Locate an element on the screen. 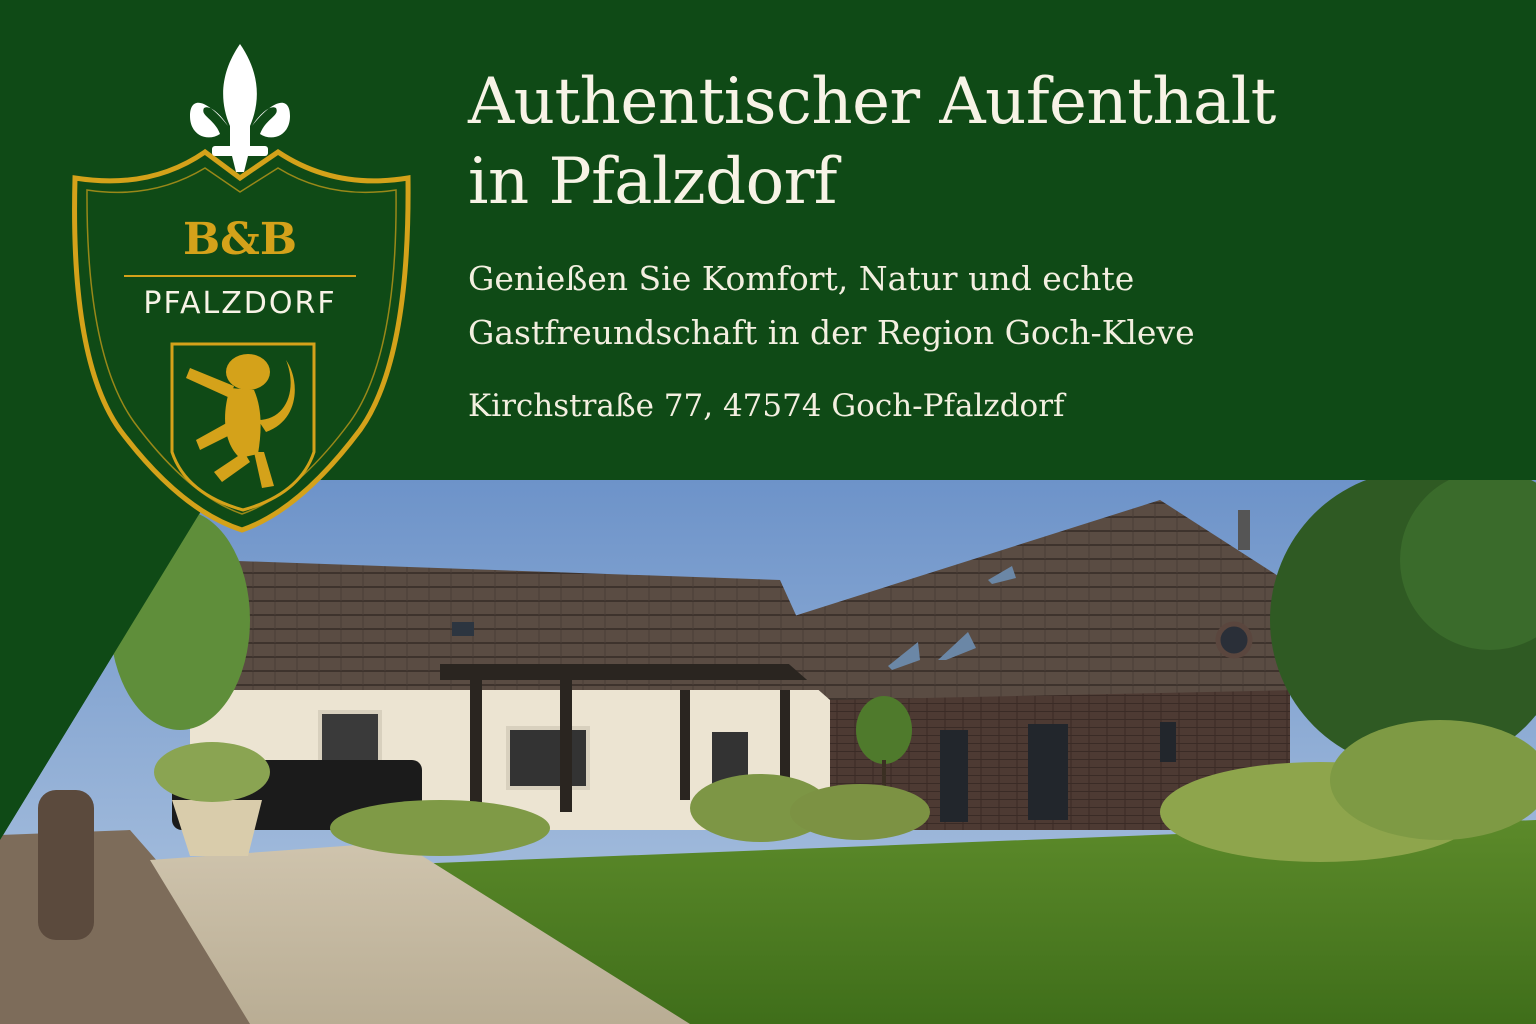  tagline-line-1: Genießen Sie Komfort, Natur und echte is located at coordinates (801, 278).